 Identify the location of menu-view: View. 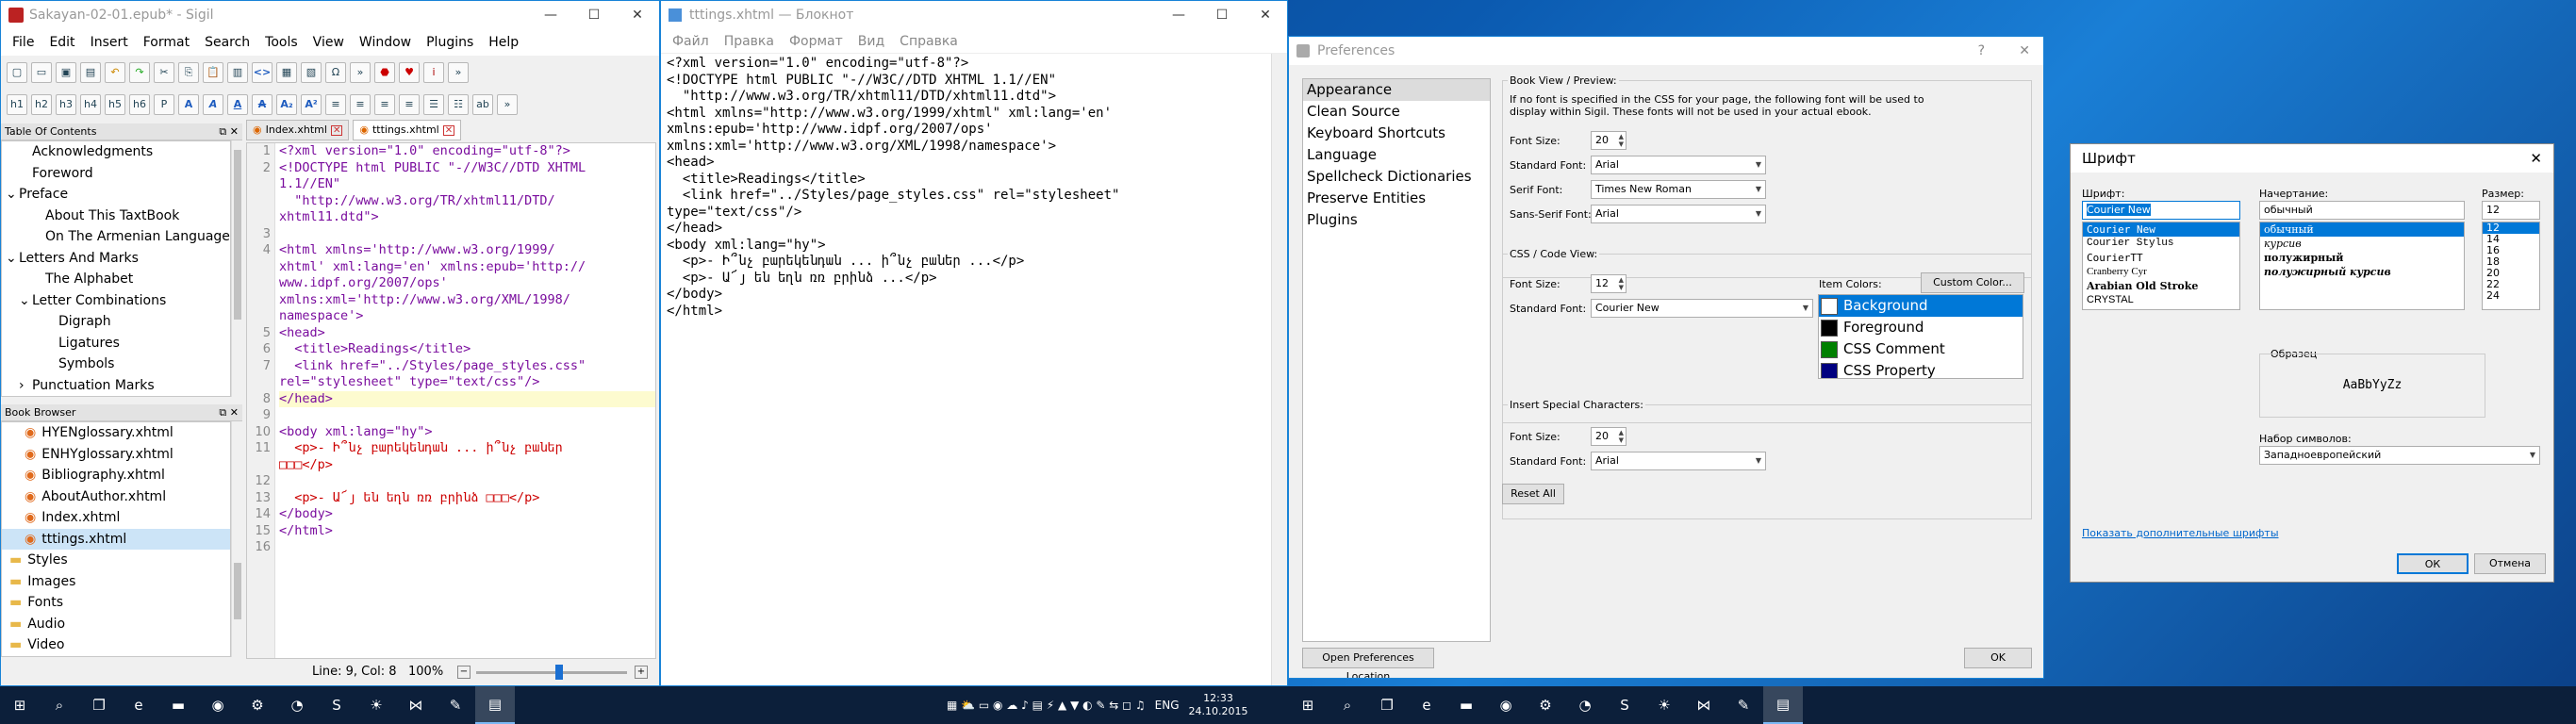
(328, 42).